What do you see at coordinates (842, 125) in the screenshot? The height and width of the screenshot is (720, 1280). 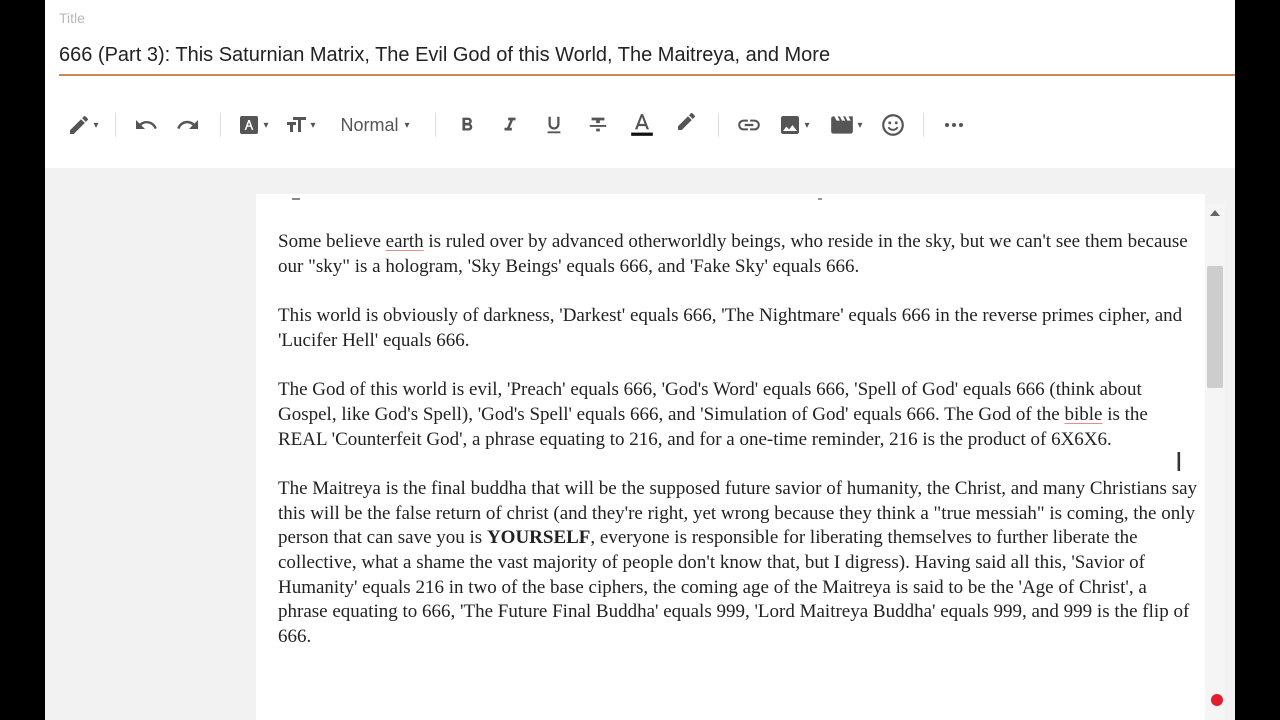 I see `video-icon` at bounding box center [842, 125].